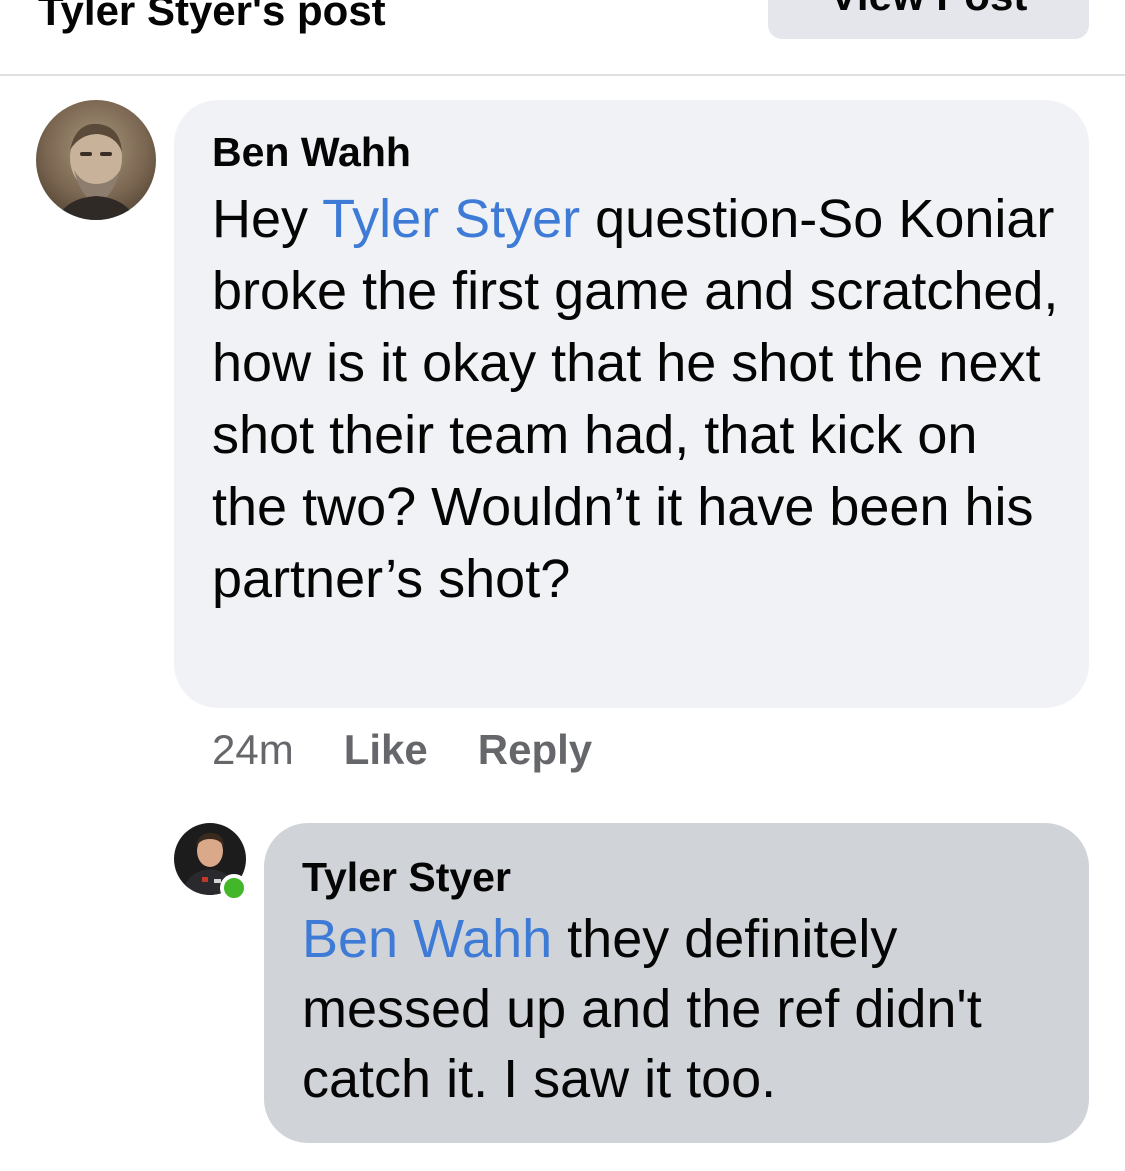  I want to click on comment-timestamp: 24m, so click(253, 750).